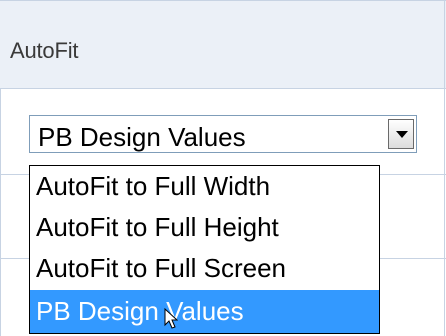  Describe the element at coordinates (204, 268) in the screenshot. I see `option-autofit-full-screen: AutoFit to Full Screen` at that location.